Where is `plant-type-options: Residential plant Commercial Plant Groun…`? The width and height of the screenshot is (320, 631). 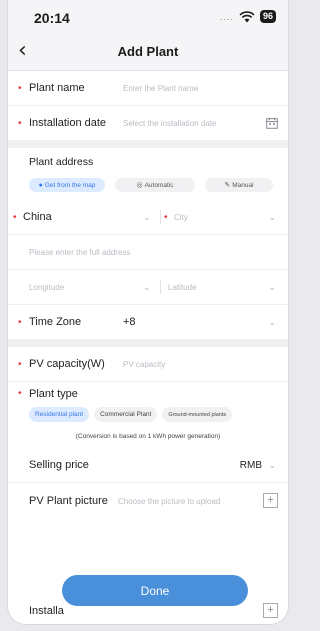
plant-type-options: Residential plant Commercial Plant Groun… is located at coordinates (131, 414).